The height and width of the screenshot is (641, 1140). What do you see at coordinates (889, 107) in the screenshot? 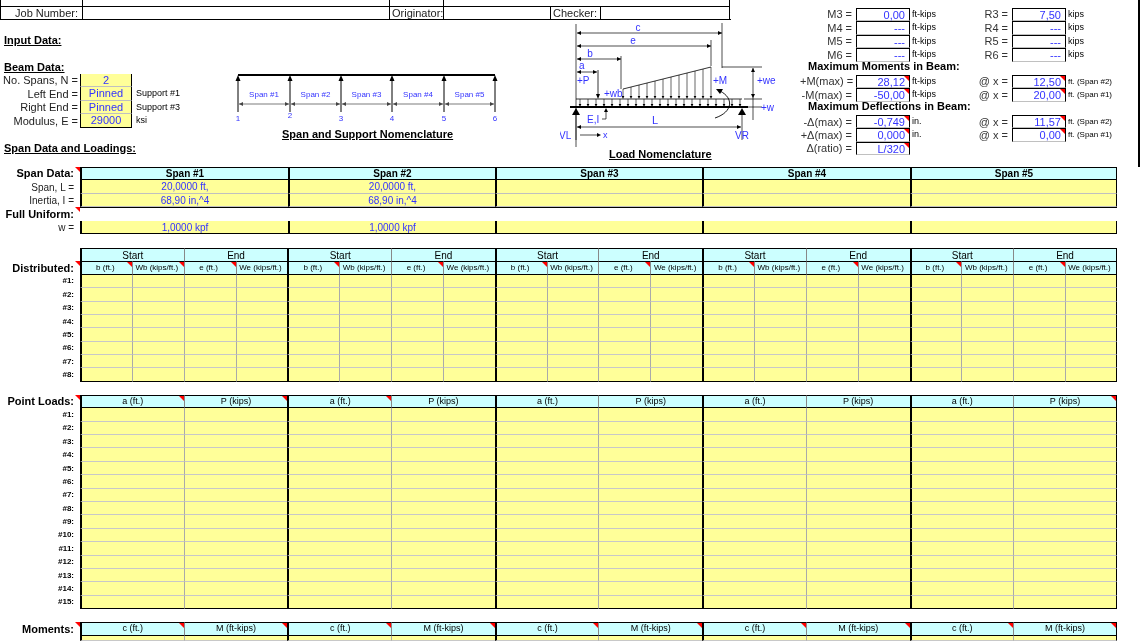
I see `section-heading: Maximum Deflections in Beam:` at bounding box center [889, 107].